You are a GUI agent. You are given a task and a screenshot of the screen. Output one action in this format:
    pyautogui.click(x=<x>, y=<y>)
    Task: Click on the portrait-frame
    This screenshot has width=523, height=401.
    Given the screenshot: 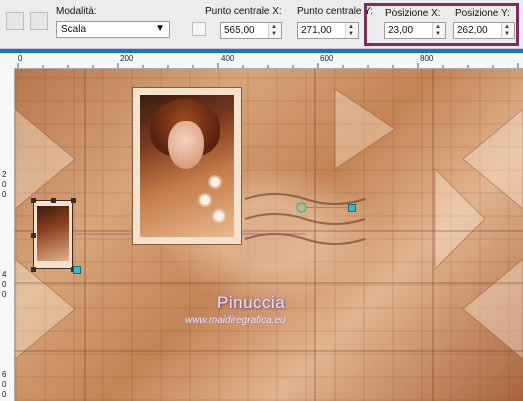 What is the action you would take?
    pyautogui.click(x=187, y=166)
    